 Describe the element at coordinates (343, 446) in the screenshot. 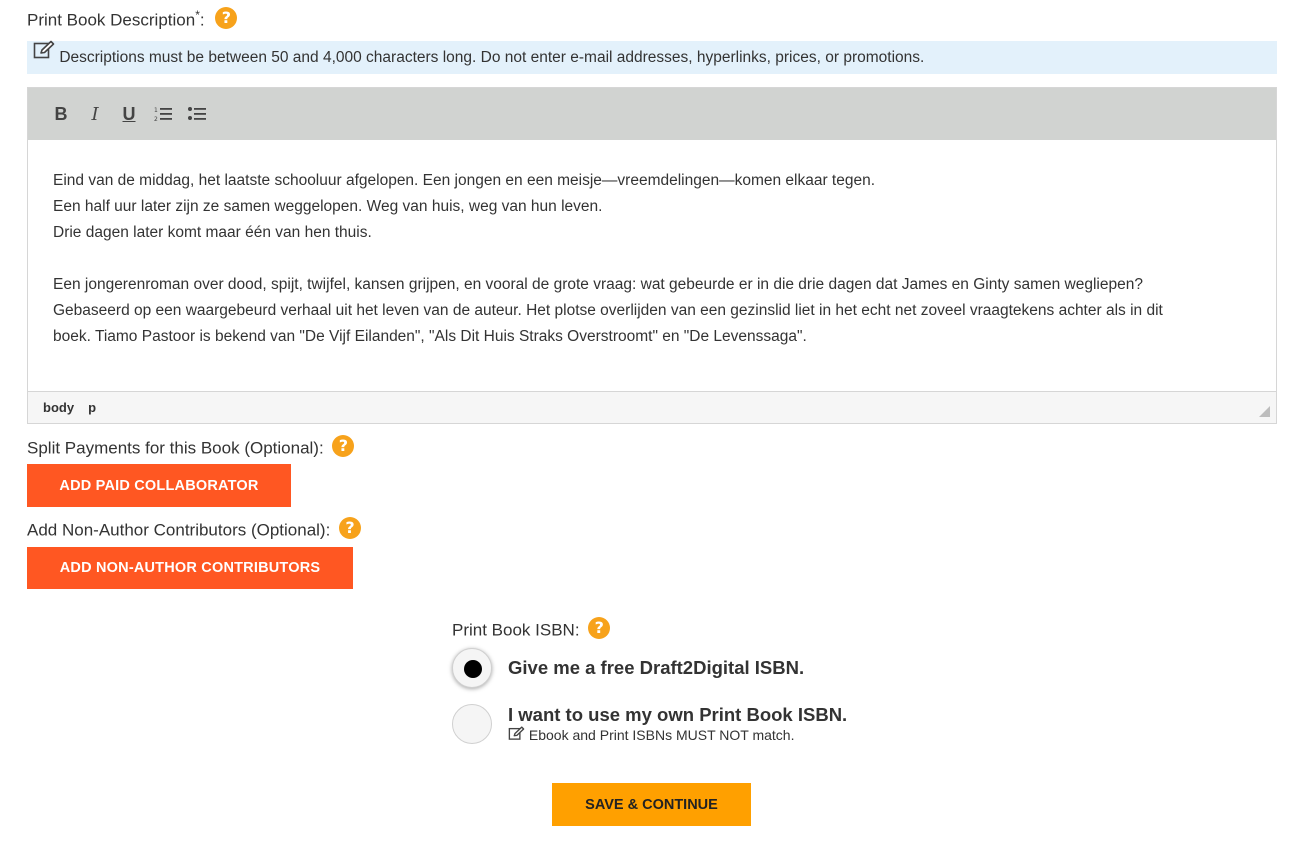

I see `split-payments-help-icon: ?` at that location.